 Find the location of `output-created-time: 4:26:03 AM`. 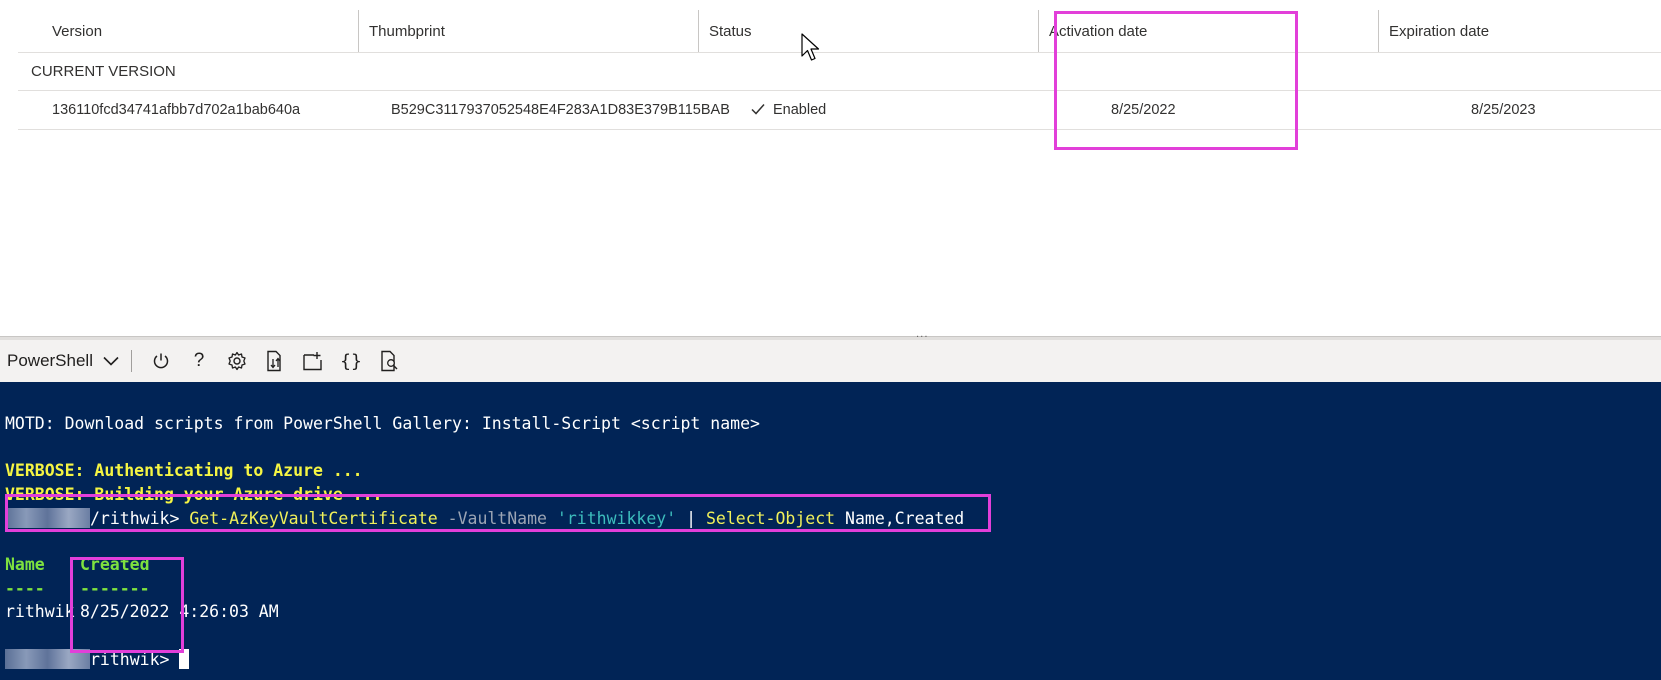

output-created-time: 4:26:03 AM is located at coordinates (224, 611).